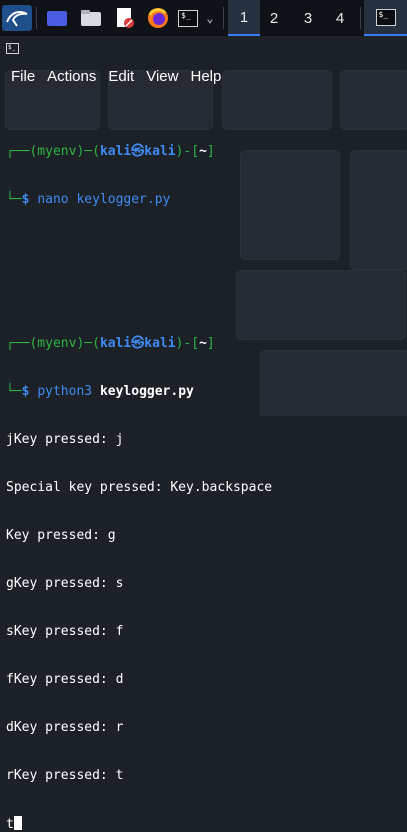  I want to click on terminal-icon: $_, so click(385, 17).